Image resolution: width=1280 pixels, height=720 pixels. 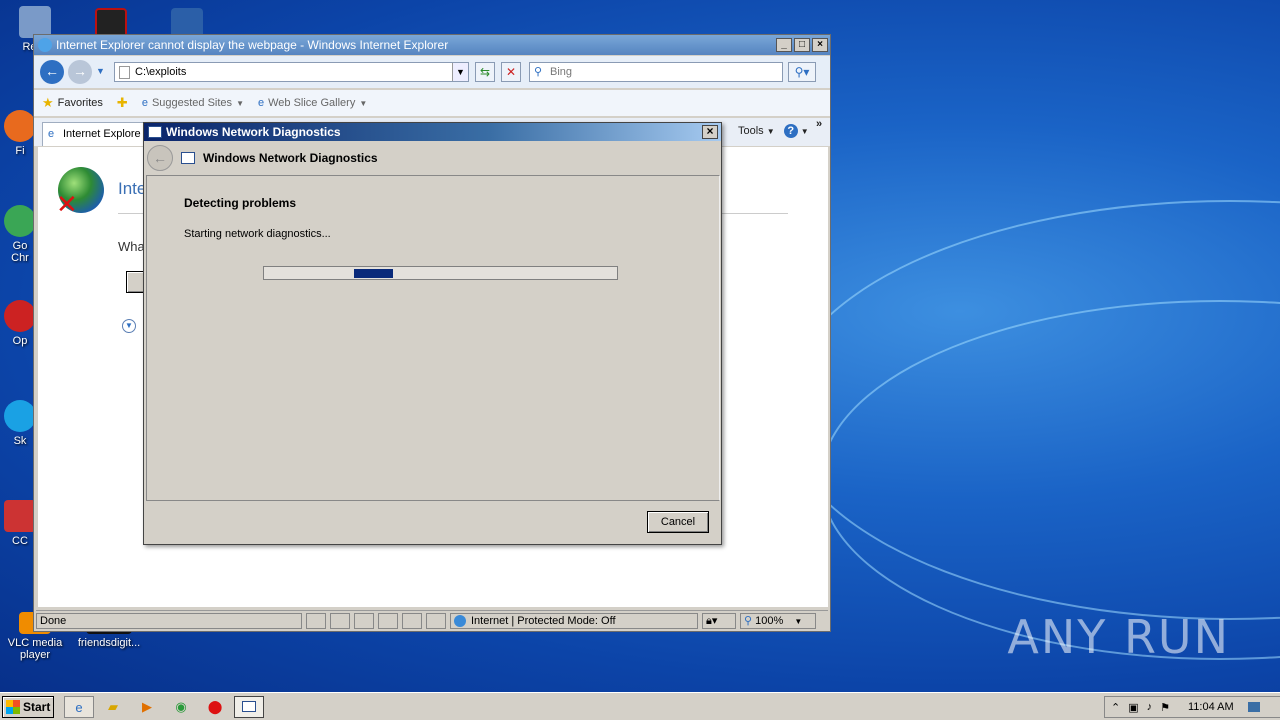 I want to click on suggested-sites-link: e Suggested Sites ▼, so click(x=193, y=103).